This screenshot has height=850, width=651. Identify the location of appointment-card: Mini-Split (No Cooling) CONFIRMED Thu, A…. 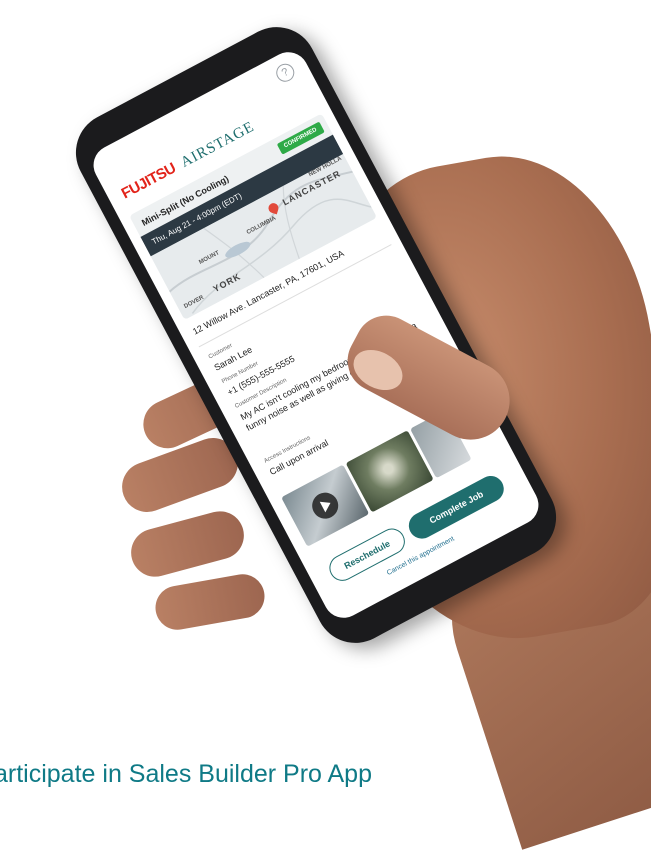
(253, 216).